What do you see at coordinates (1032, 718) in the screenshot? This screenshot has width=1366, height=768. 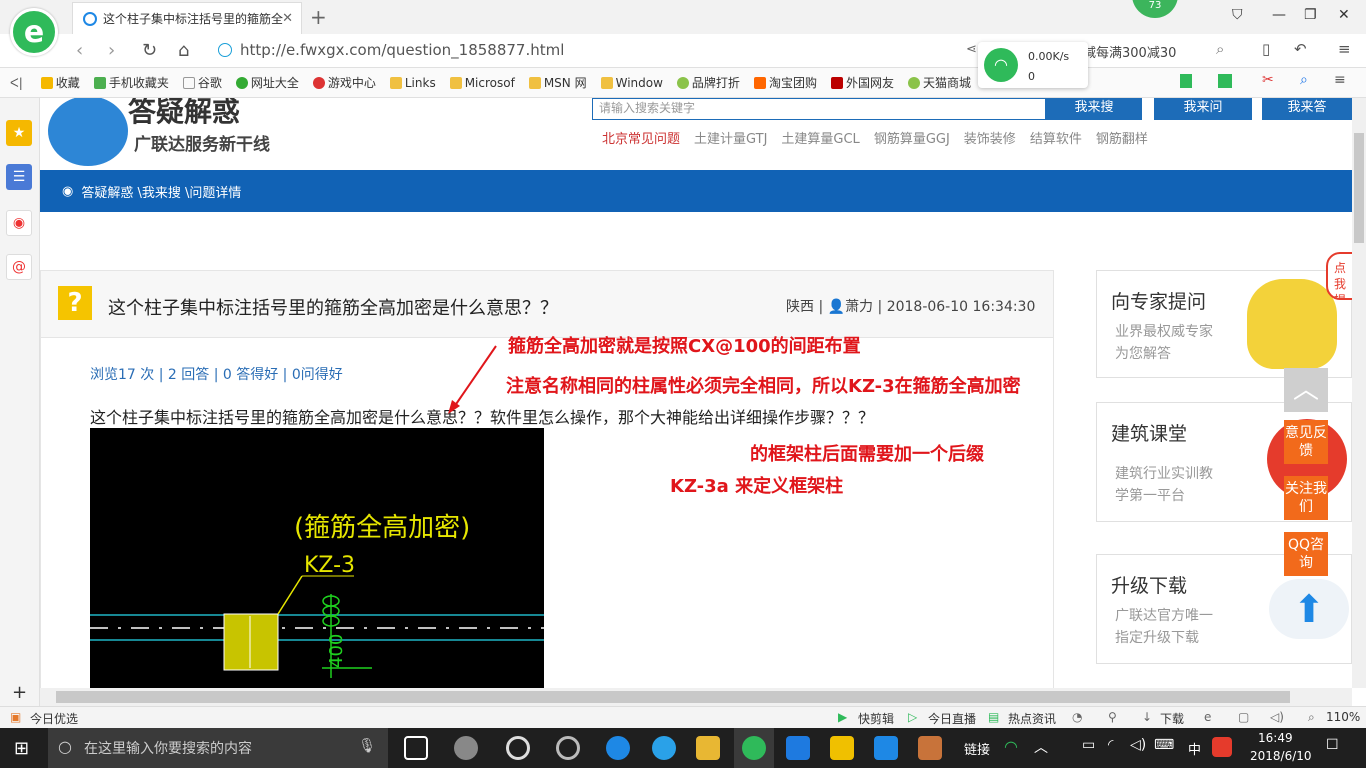 I see `status-item: 热点资讯` at bounding box center [1032, 718].